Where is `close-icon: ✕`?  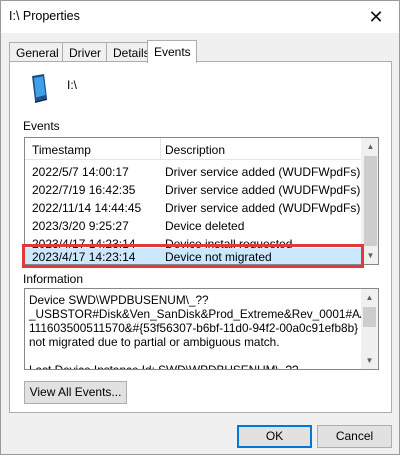
close-icon: ✕ is located at coordinates (376, 17).